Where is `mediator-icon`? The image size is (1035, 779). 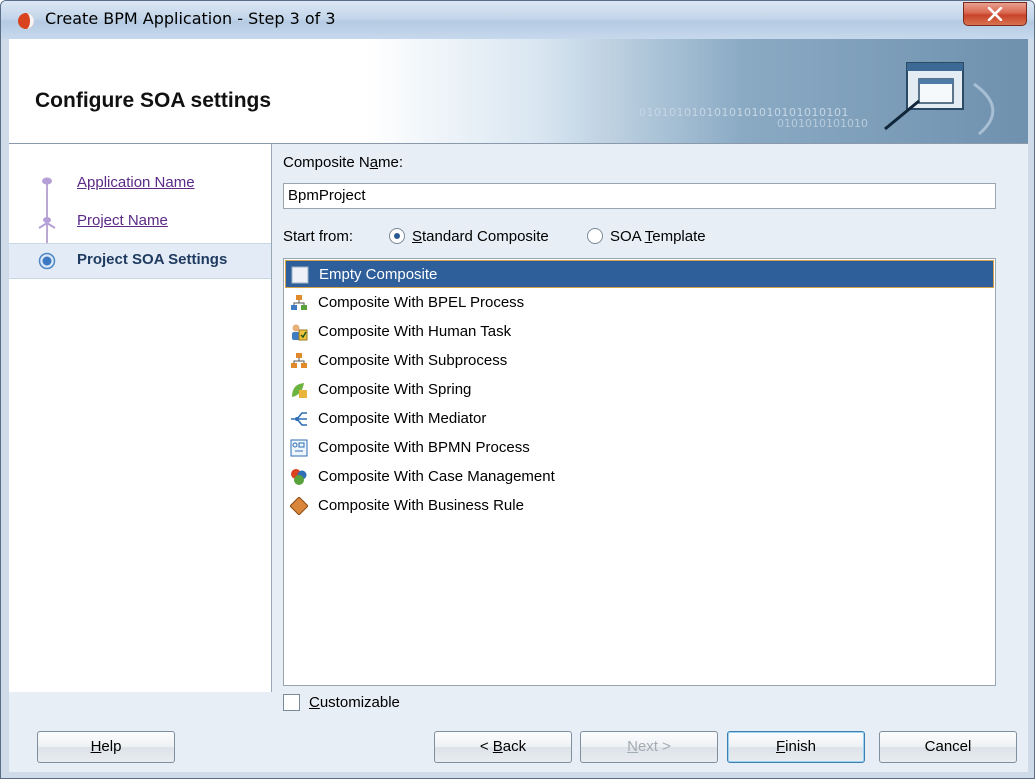
mediator-icon is located at coordinates (299, 419).